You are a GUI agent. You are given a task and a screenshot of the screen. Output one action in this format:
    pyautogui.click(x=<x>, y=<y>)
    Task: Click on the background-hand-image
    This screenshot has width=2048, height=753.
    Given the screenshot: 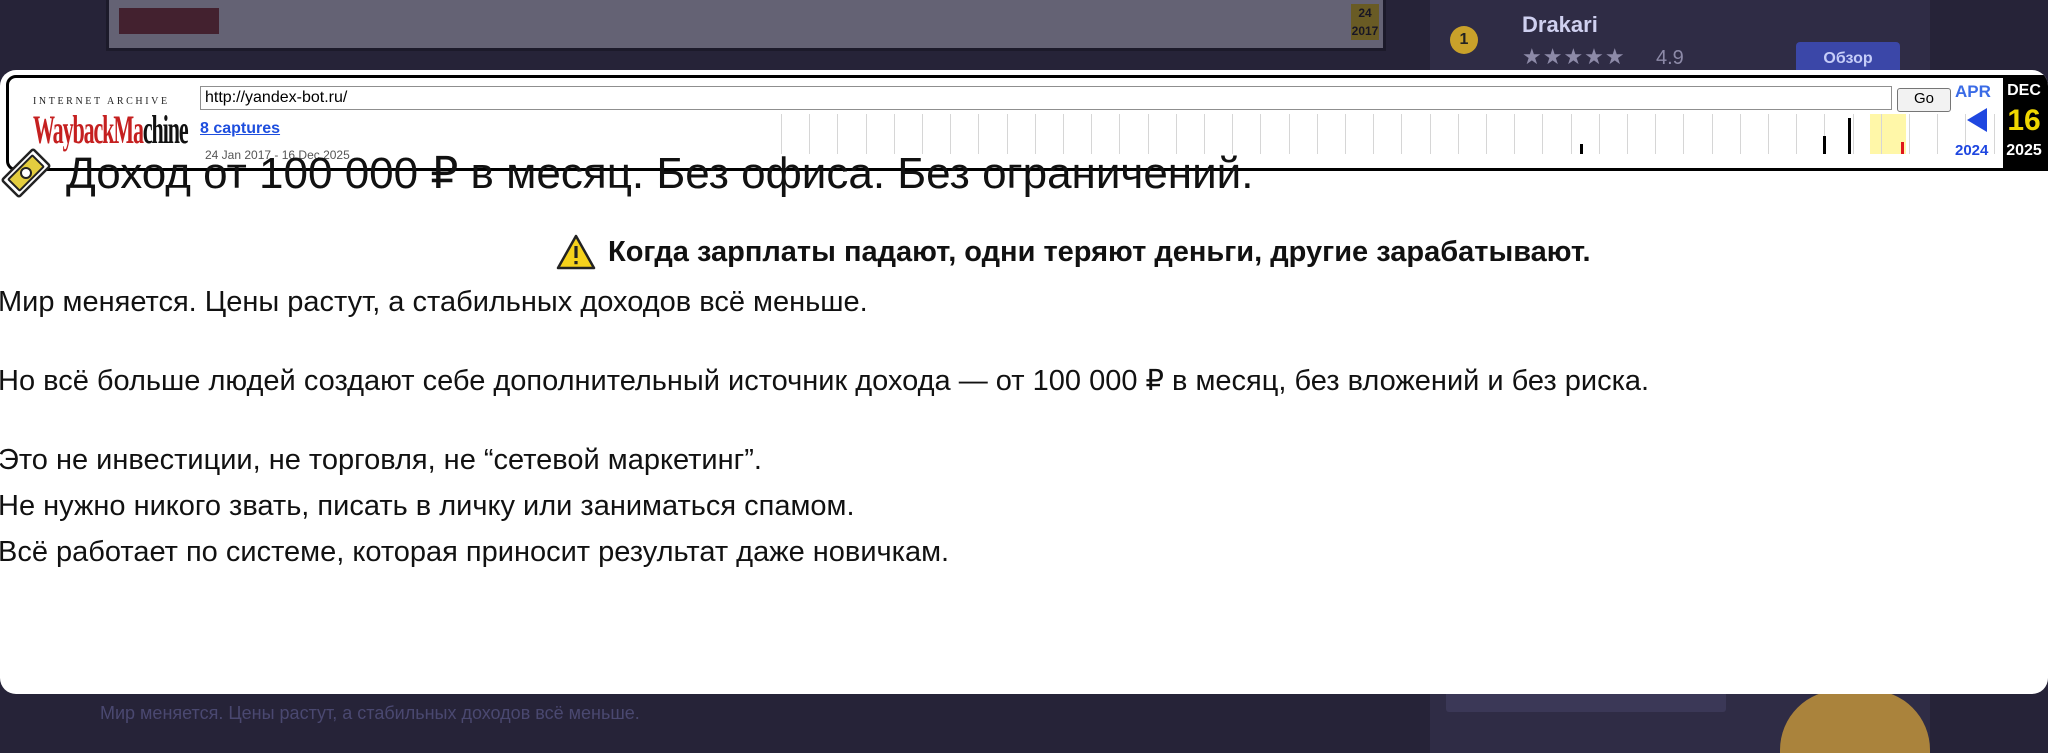 What is the action you would take?
    pyautogui.click(x=1855, y=721)
    